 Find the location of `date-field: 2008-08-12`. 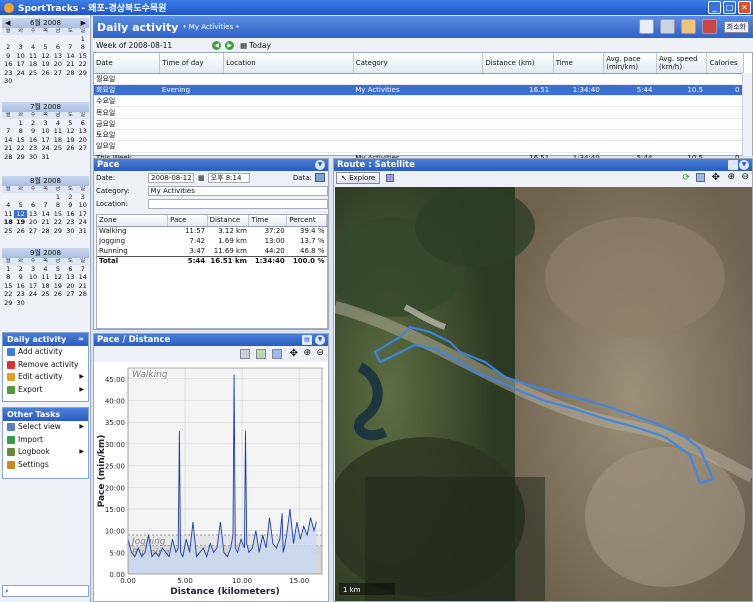

date-field: 2008-08-12 is located at coordinates (171, 177).